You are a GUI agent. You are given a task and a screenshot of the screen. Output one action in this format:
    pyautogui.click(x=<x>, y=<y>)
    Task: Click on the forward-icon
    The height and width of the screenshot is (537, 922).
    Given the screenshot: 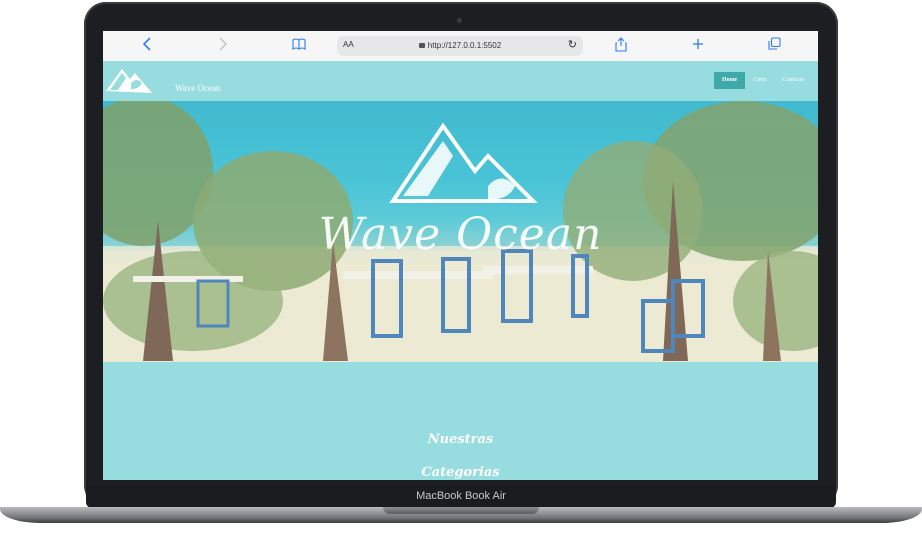 What is the action you would take?
    pyautogui.click(x=223, y=46)
    